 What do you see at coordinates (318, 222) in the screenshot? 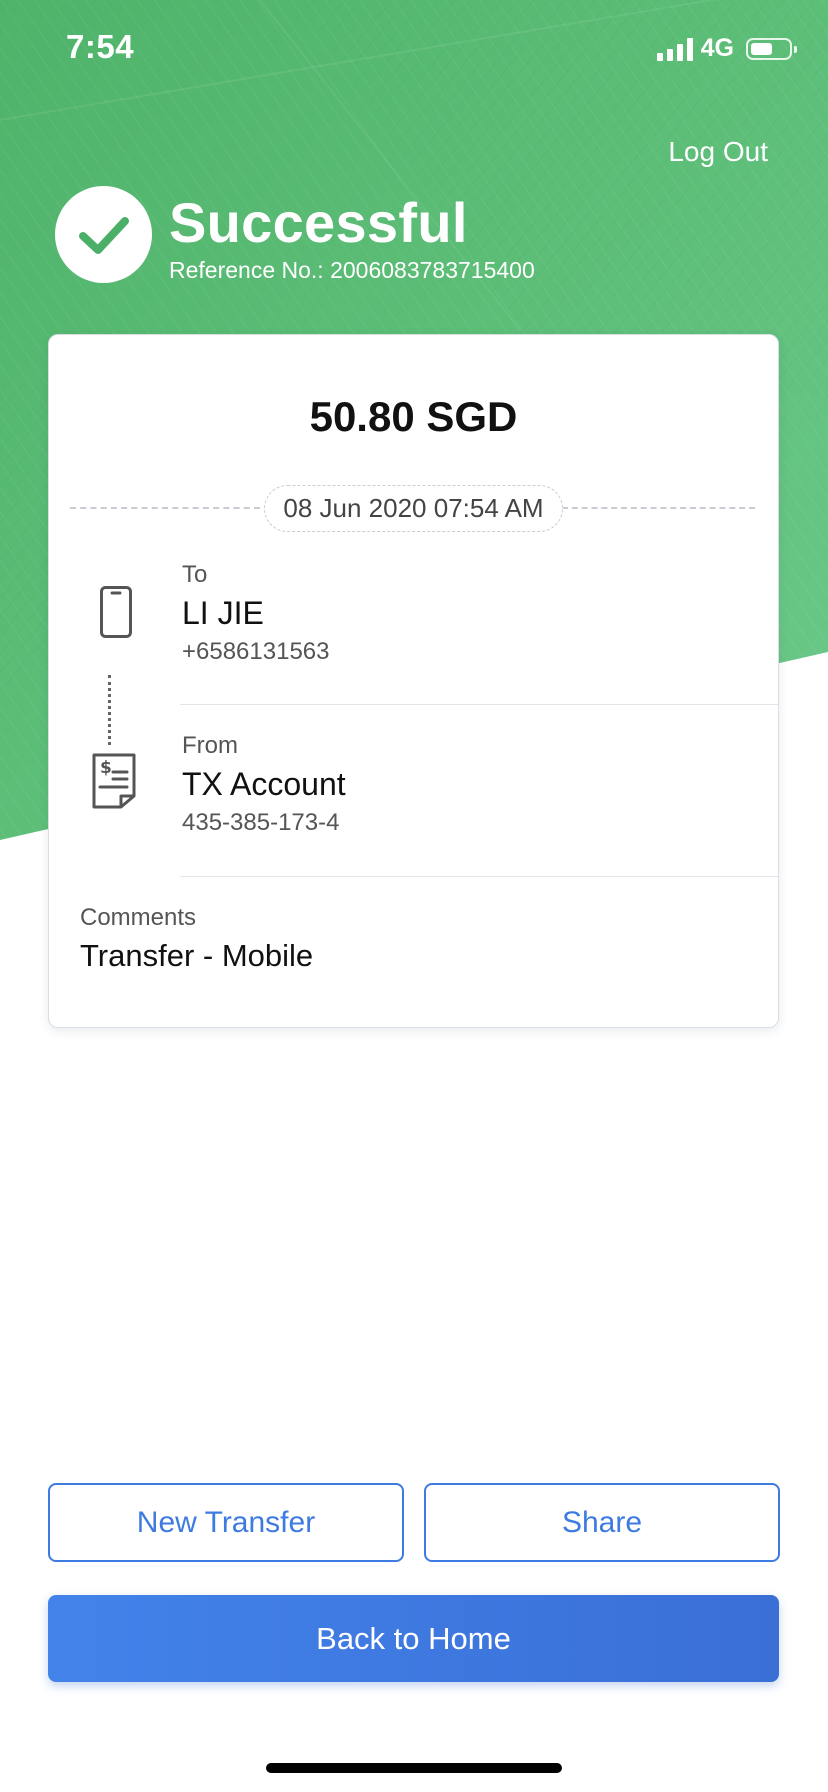
I see `status-title: Successful` at bounding box center [318, 222].